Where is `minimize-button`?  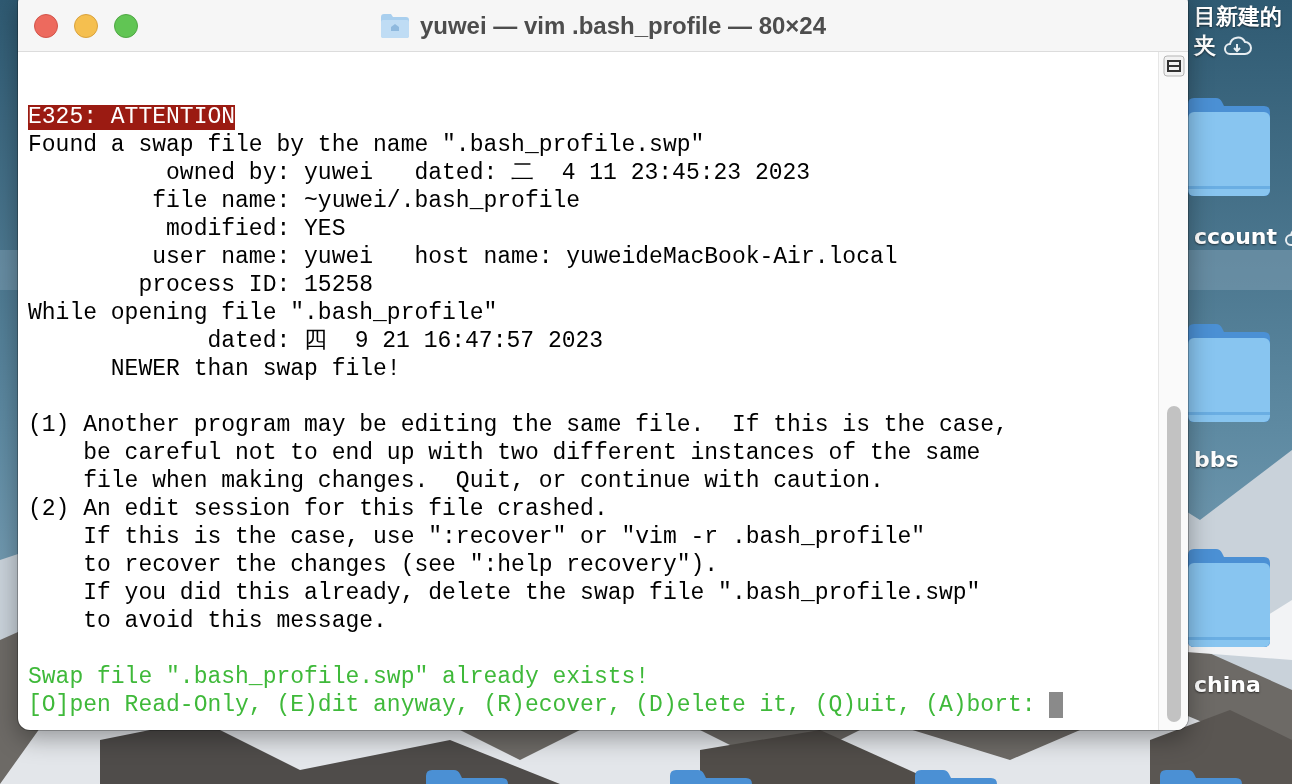 minimize-button is located at coordinates (86, 25).